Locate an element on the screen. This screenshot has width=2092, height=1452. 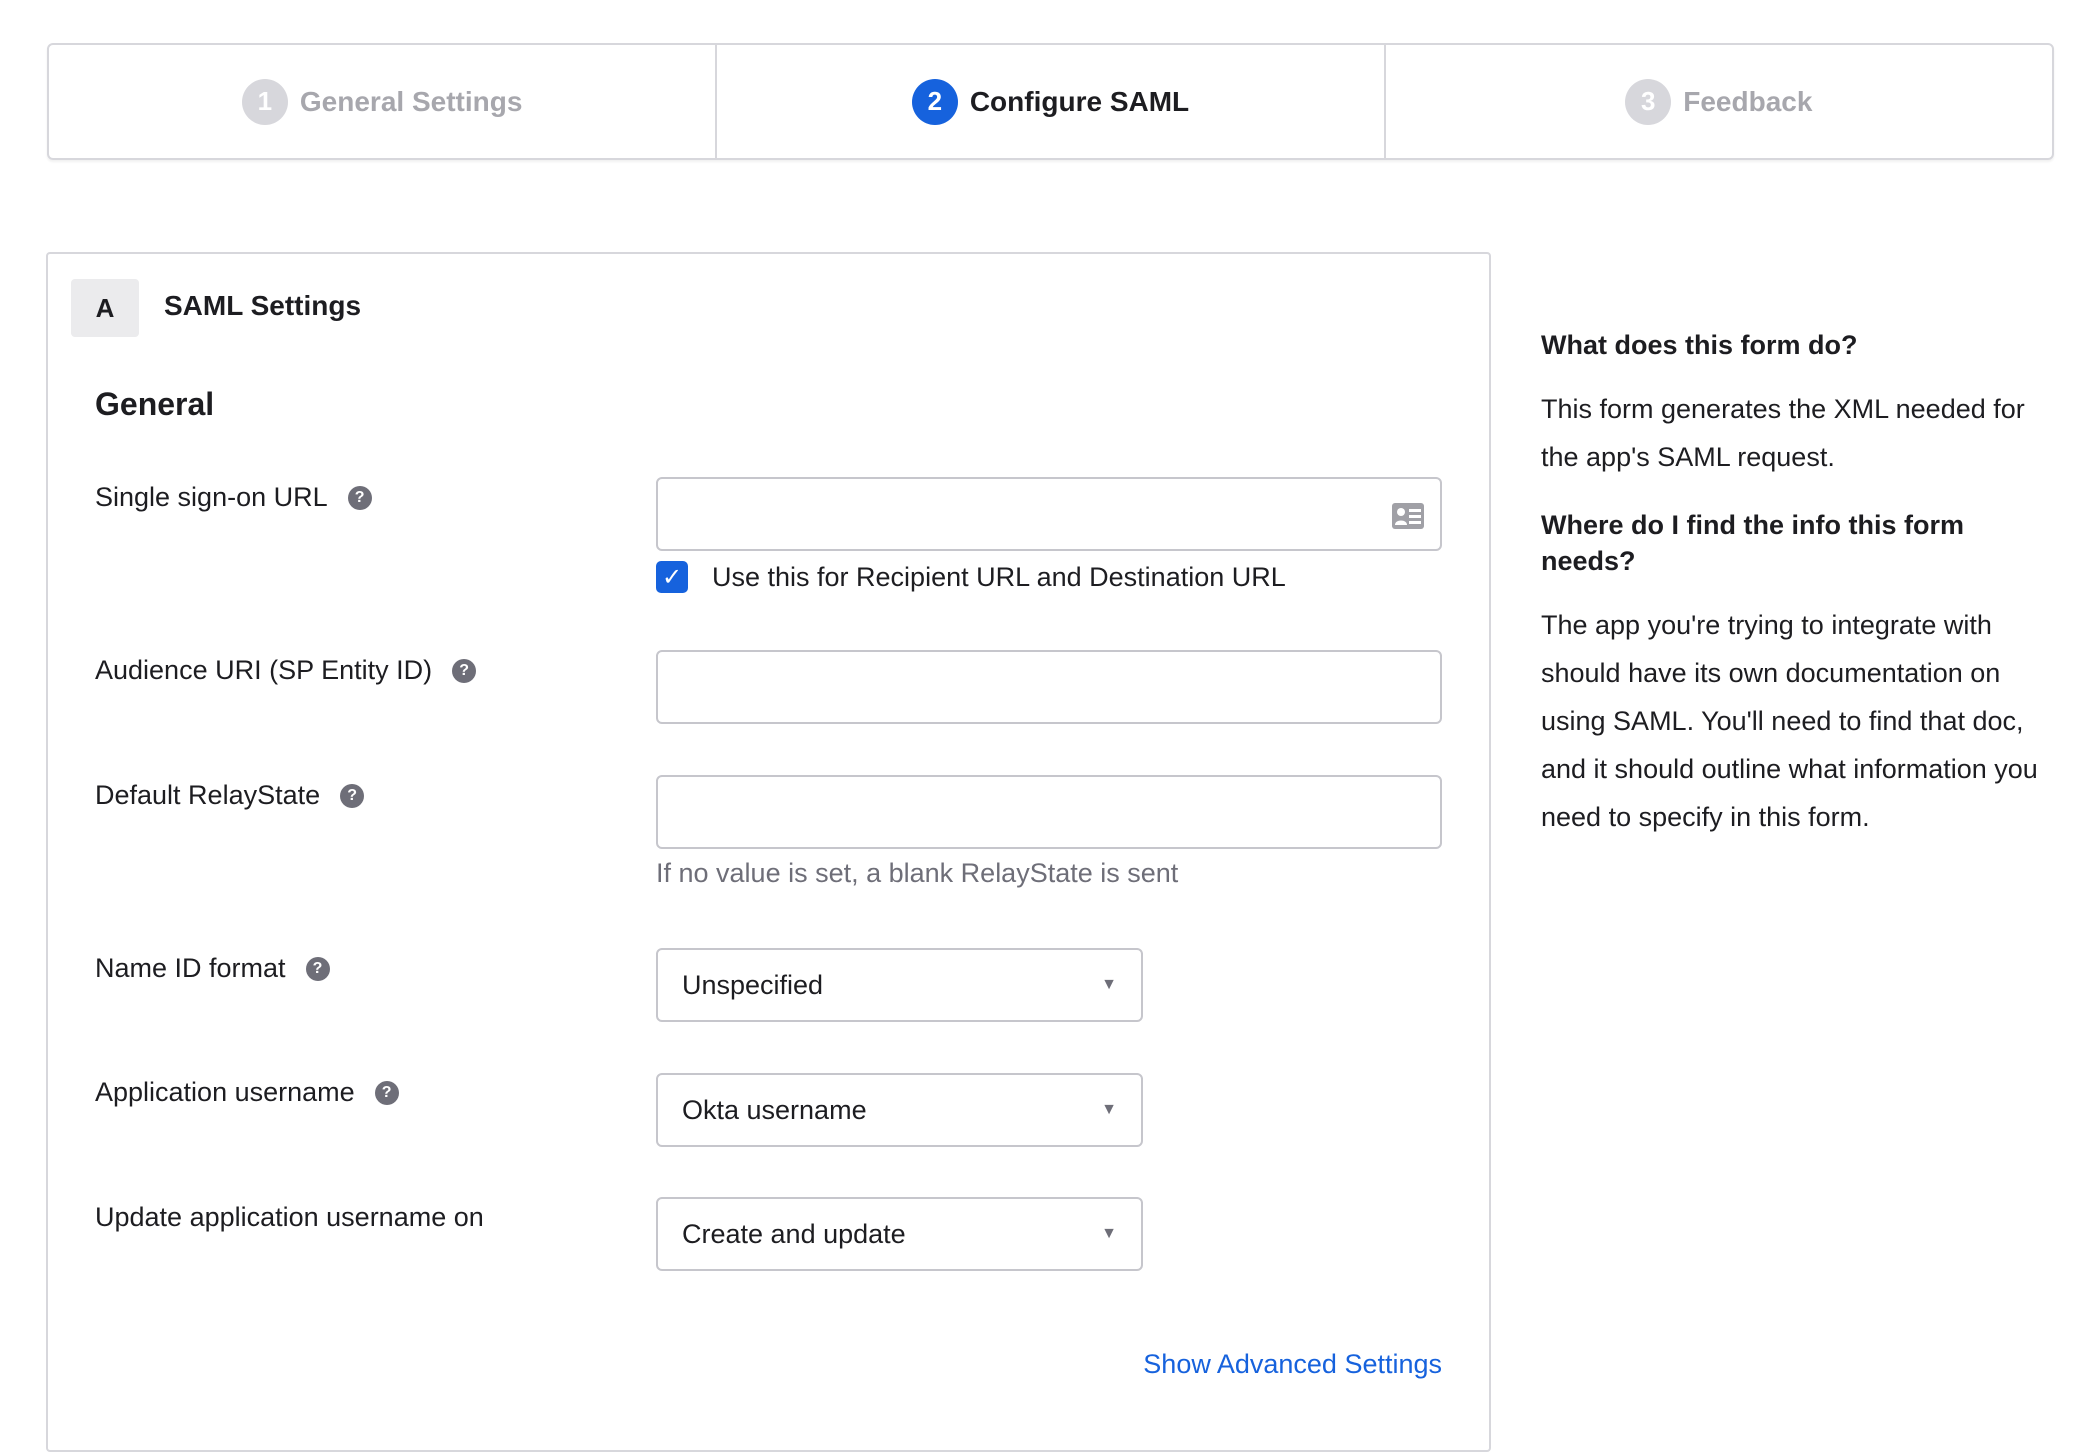
step-number: 3 is located at coordinates (1648, 101).